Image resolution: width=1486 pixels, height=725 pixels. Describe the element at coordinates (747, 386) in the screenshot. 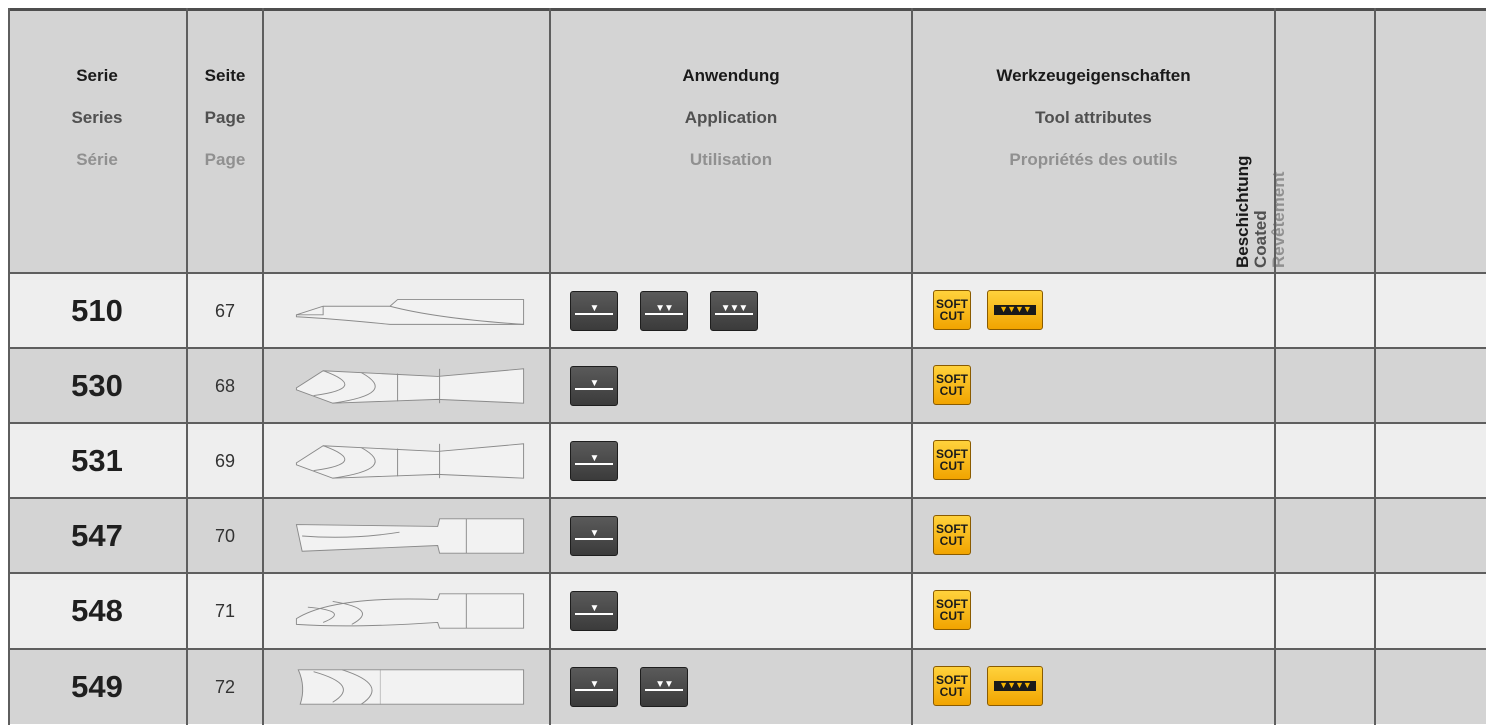

I see `table-row: 530 68 ▼ SOFT CUT` at that location.